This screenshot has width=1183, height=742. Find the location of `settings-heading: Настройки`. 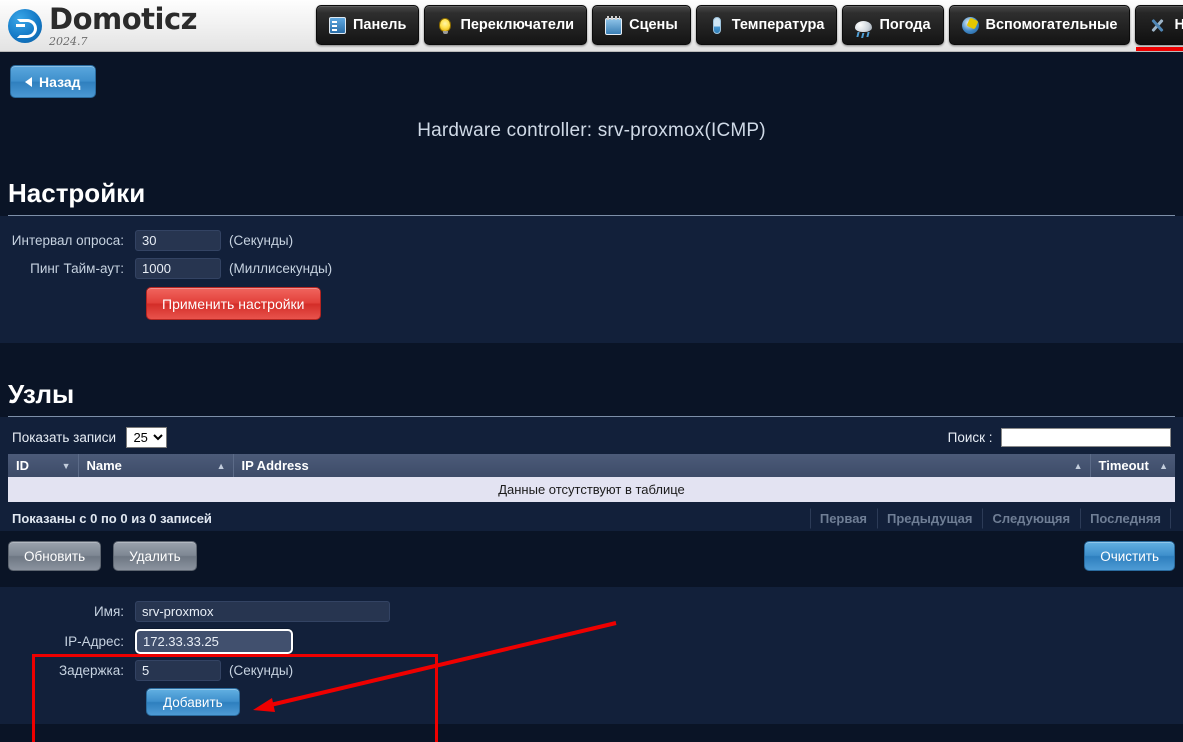

settings-heading: Настройки is located at coordinates (77, 193).